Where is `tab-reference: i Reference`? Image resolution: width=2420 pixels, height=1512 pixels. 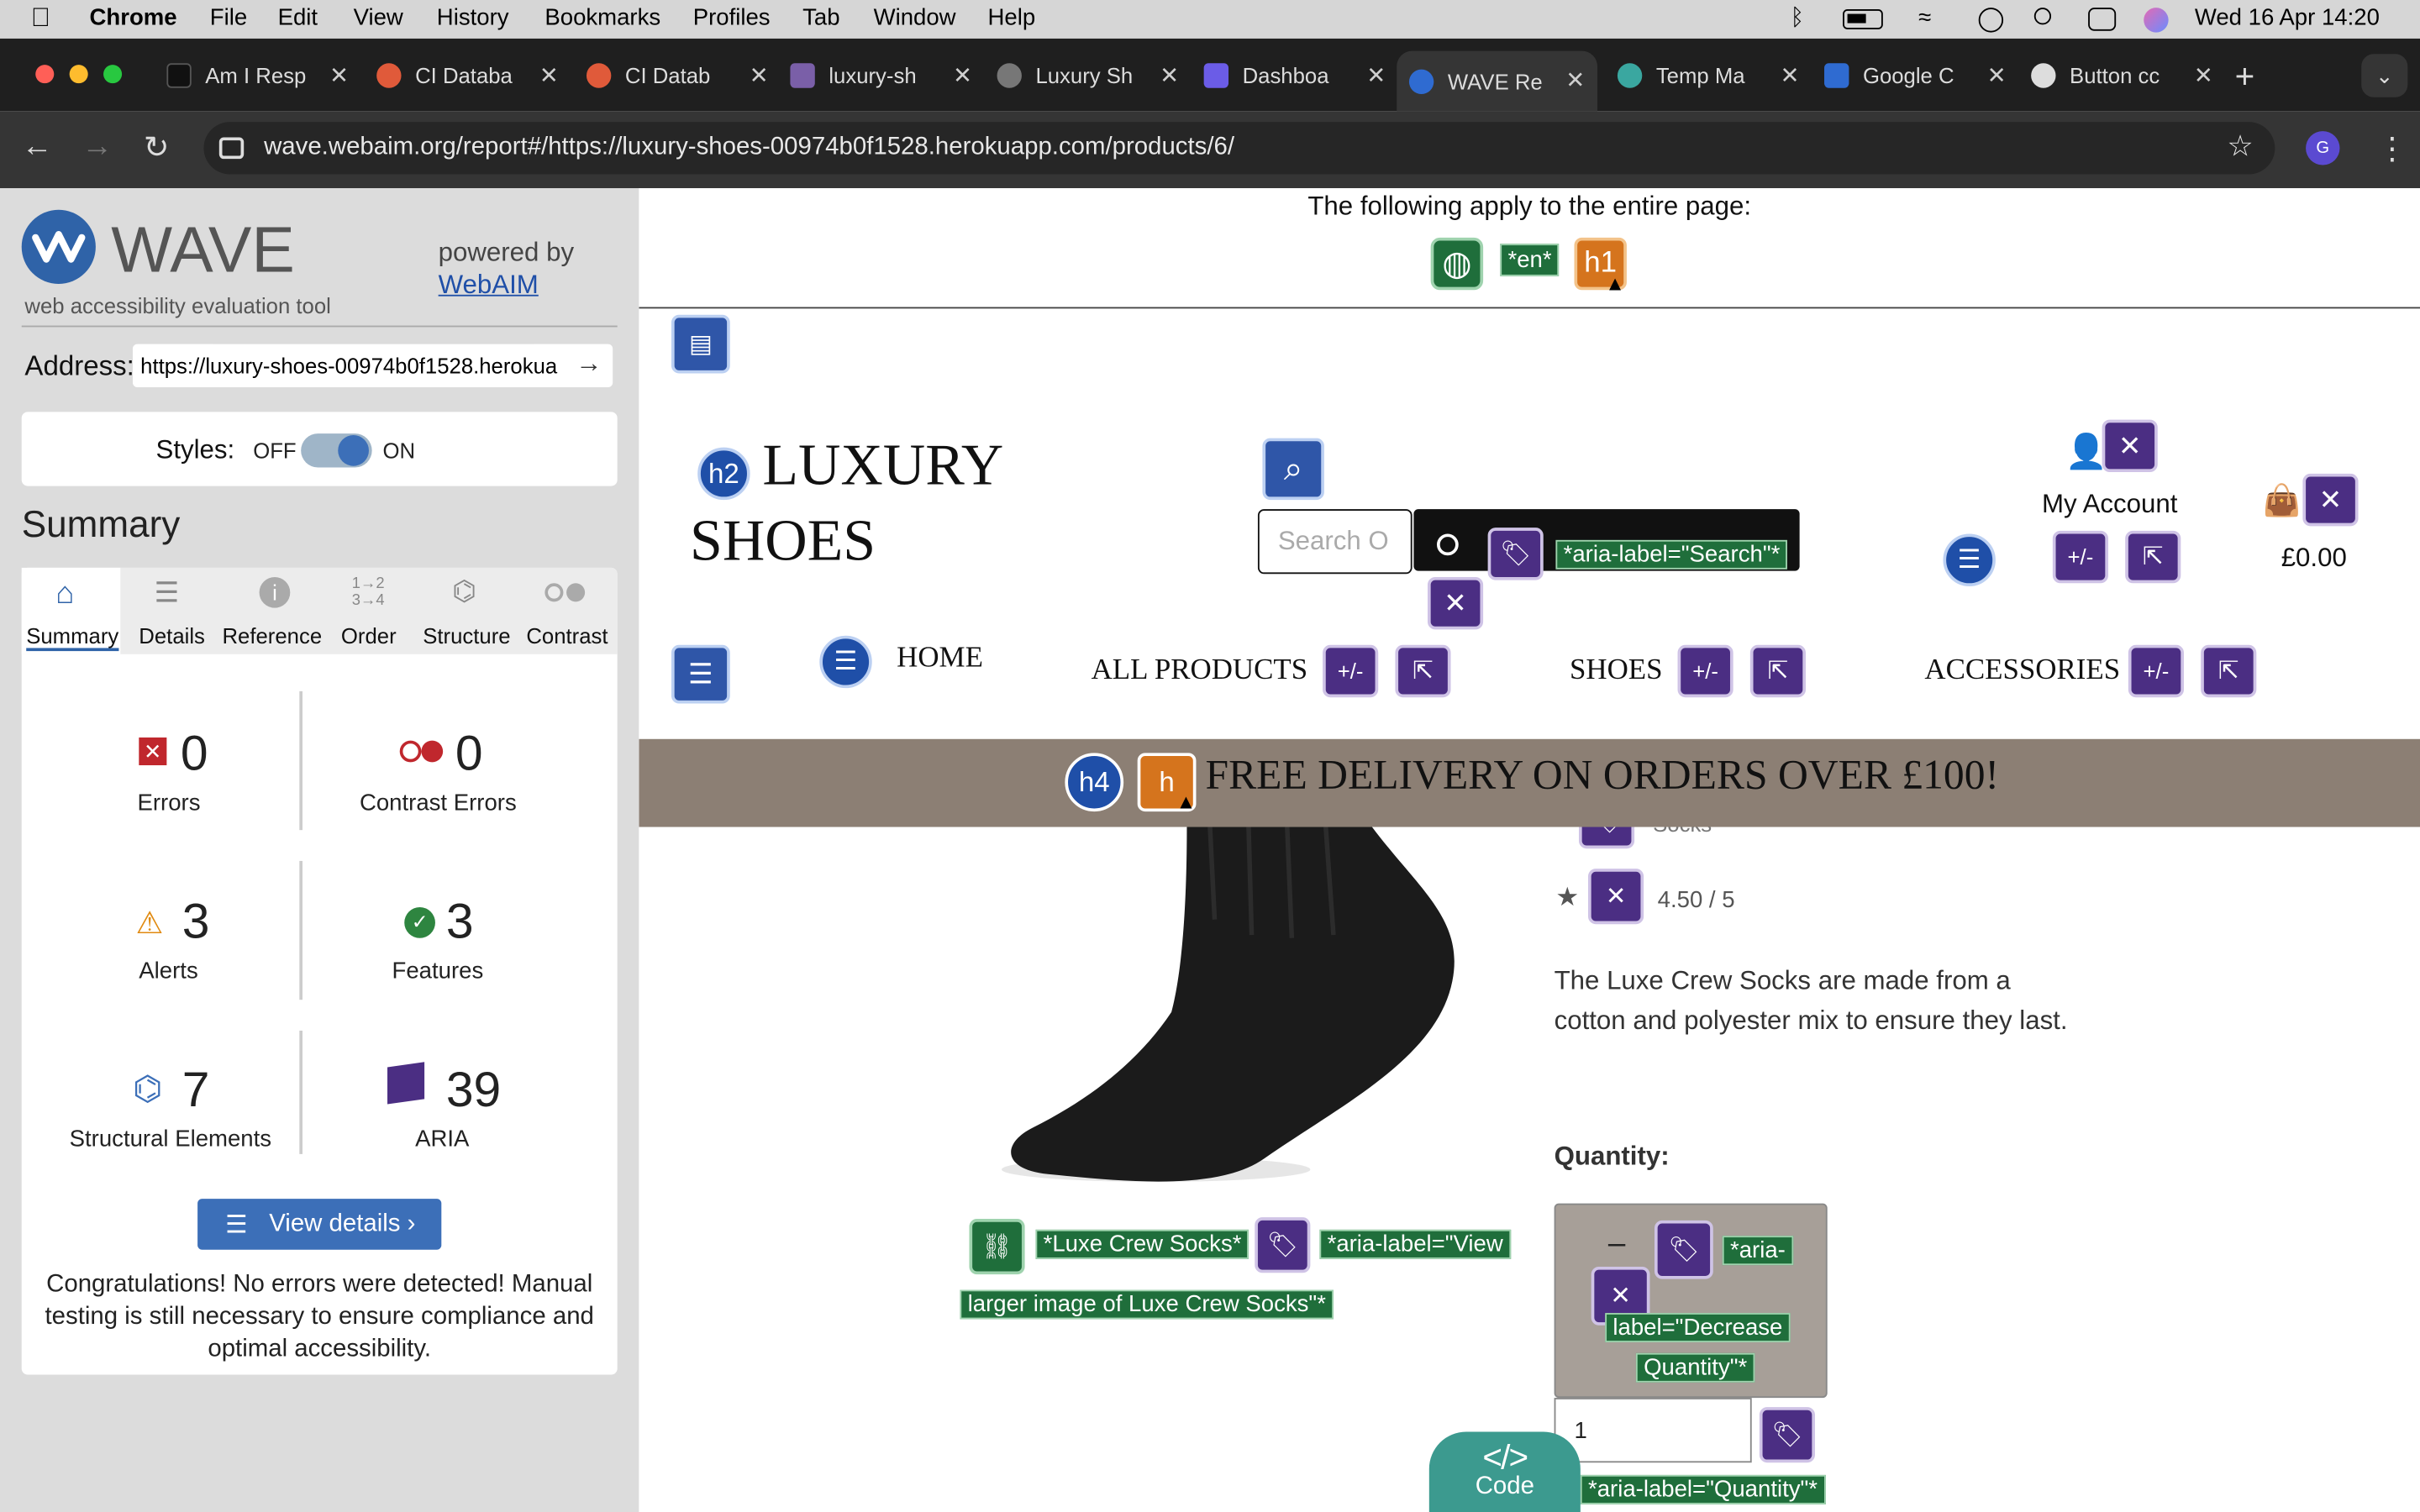
tab-reference: i Reference is located at coordinates (273, 611).